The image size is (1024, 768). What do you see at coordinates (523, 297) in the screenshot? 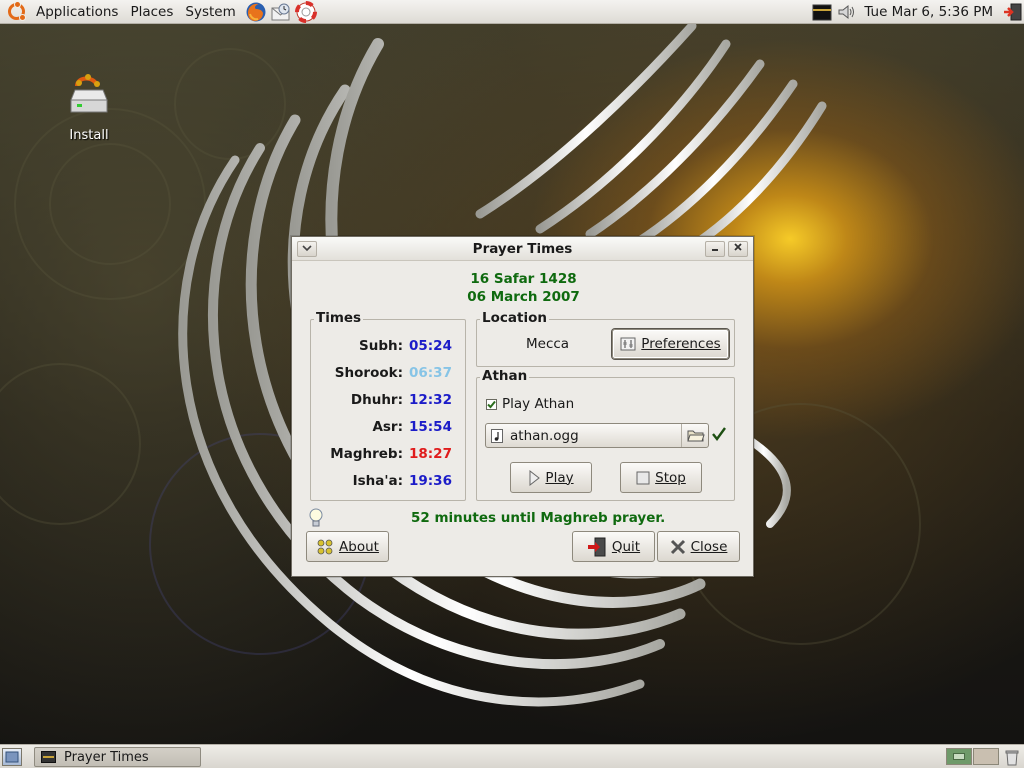
I see `gregorian-date: 06 March 2007` at bounding box center [523, 297].